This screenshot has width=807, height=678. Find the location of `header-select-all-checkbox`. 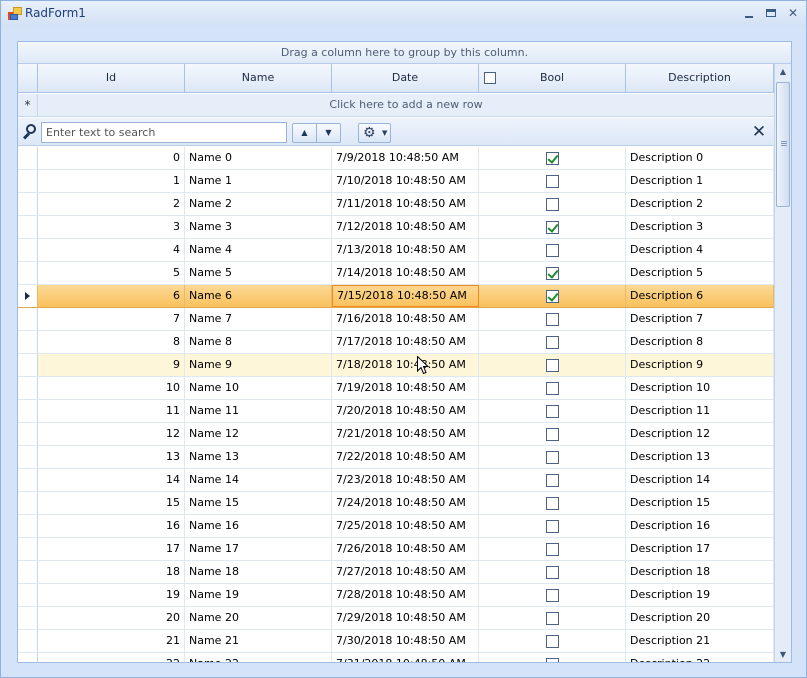

header-select-all-checkbox is located at coordinates (490, 78).